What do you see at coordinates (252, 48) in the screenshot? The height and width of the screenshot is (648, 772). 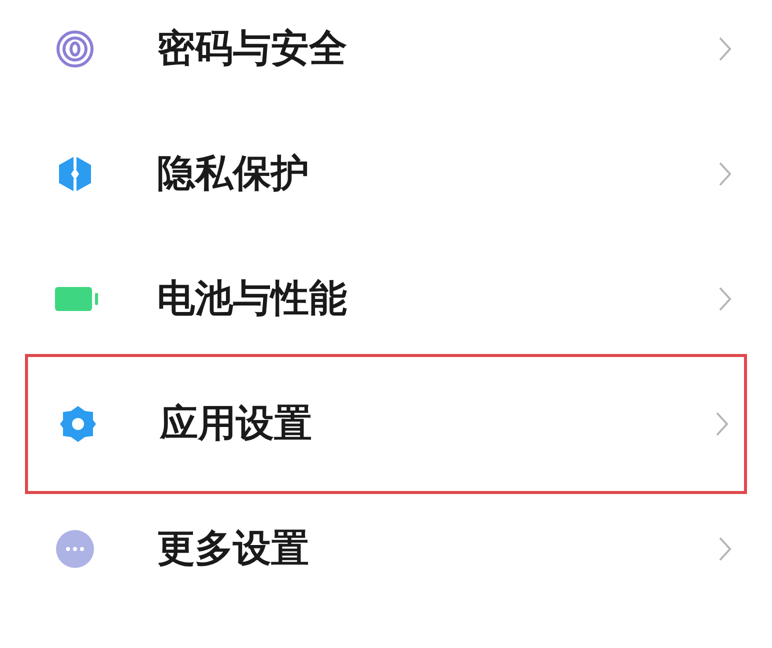 I see `item-label: 密码与安全` at bounding box center [252, 48].